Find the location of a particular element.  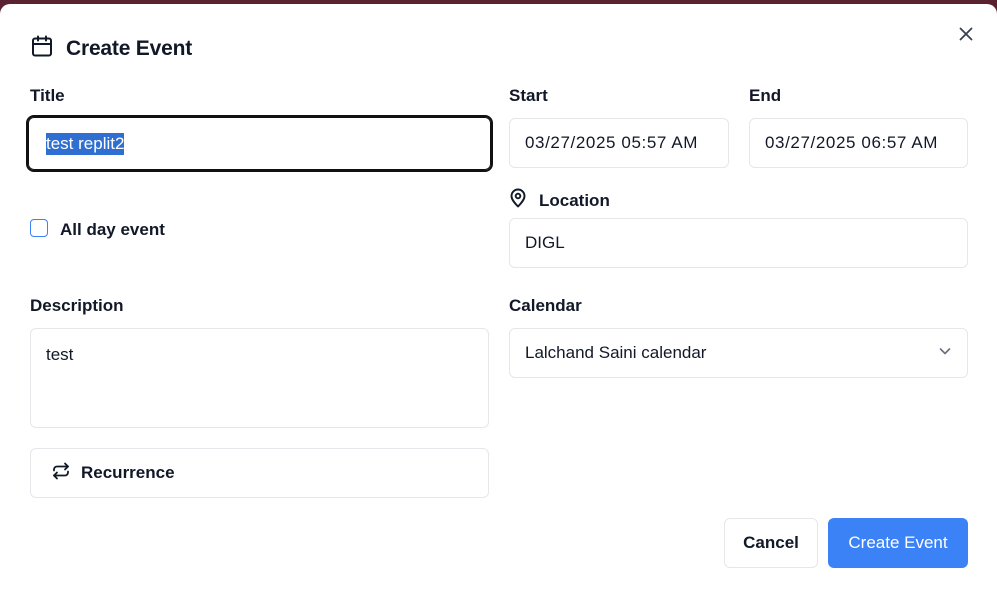

end-datetime-value: 03/27/2025 06:57 AM is located at coordinates (852, 142).